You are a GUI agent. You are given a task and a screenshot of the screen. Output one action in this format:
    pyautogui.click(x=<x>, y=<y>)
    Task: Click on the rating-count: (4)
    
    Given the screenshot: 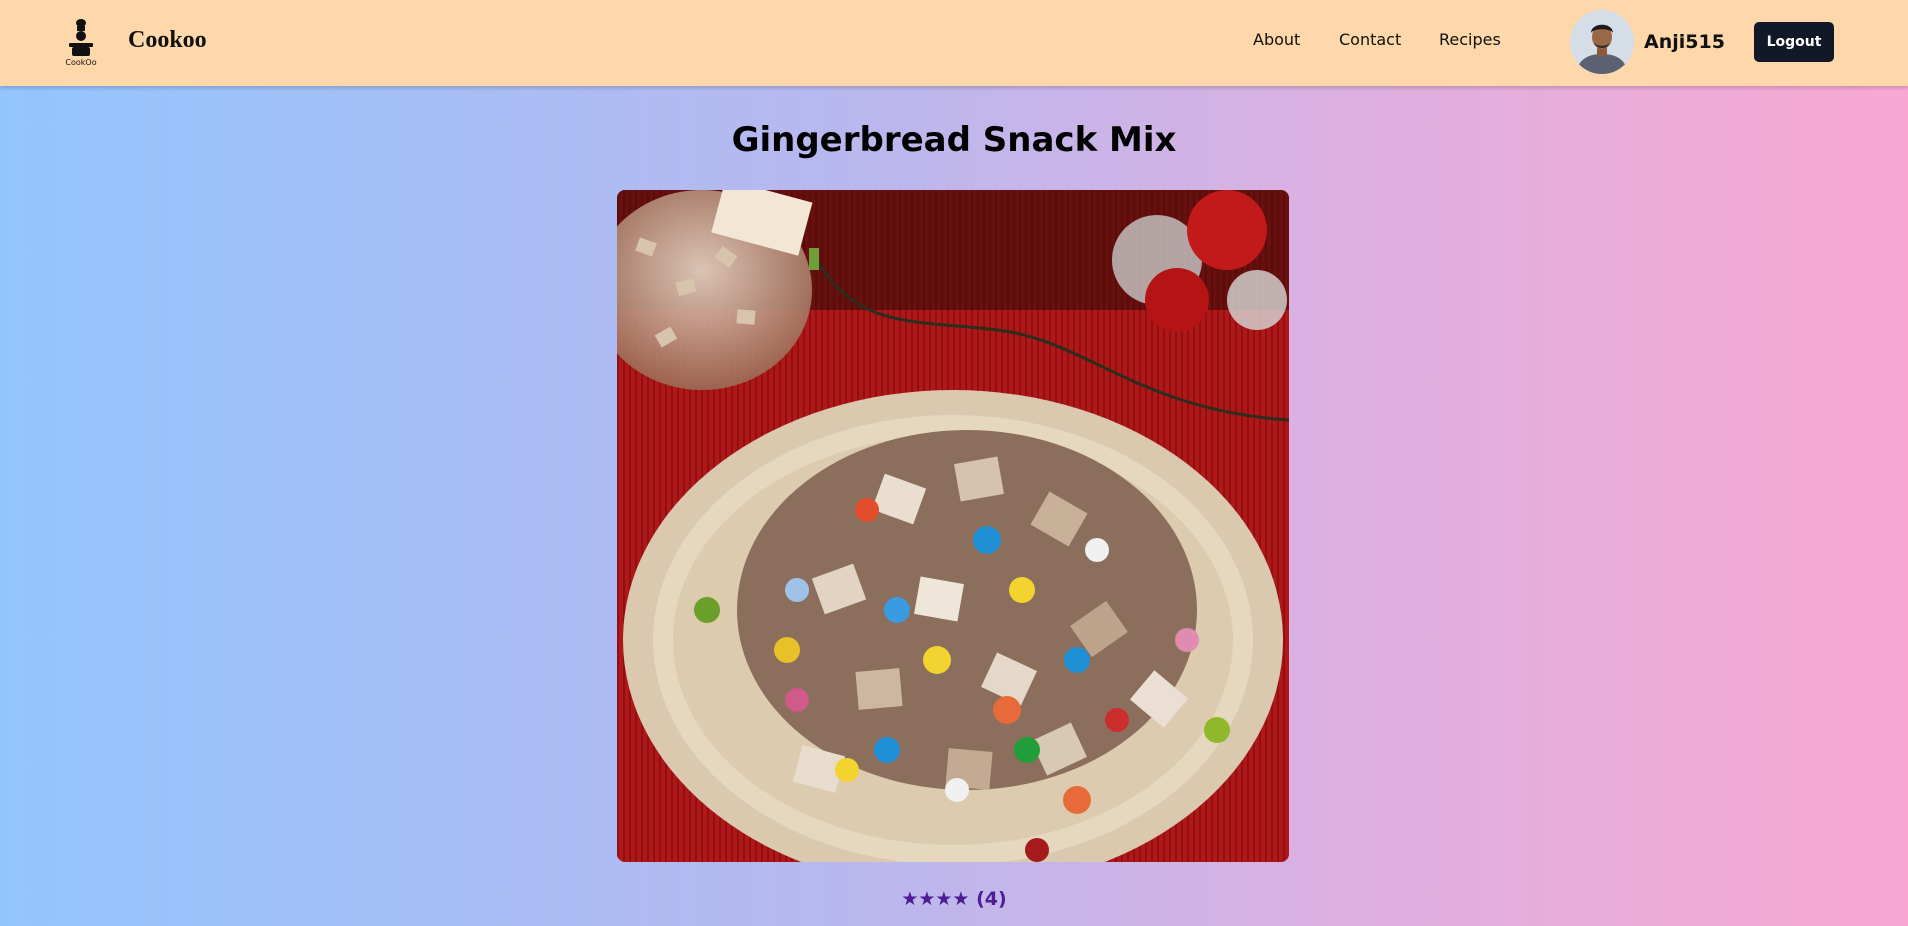 What is the action you would take?
    pyautogui.click(x=991, y=899)
    